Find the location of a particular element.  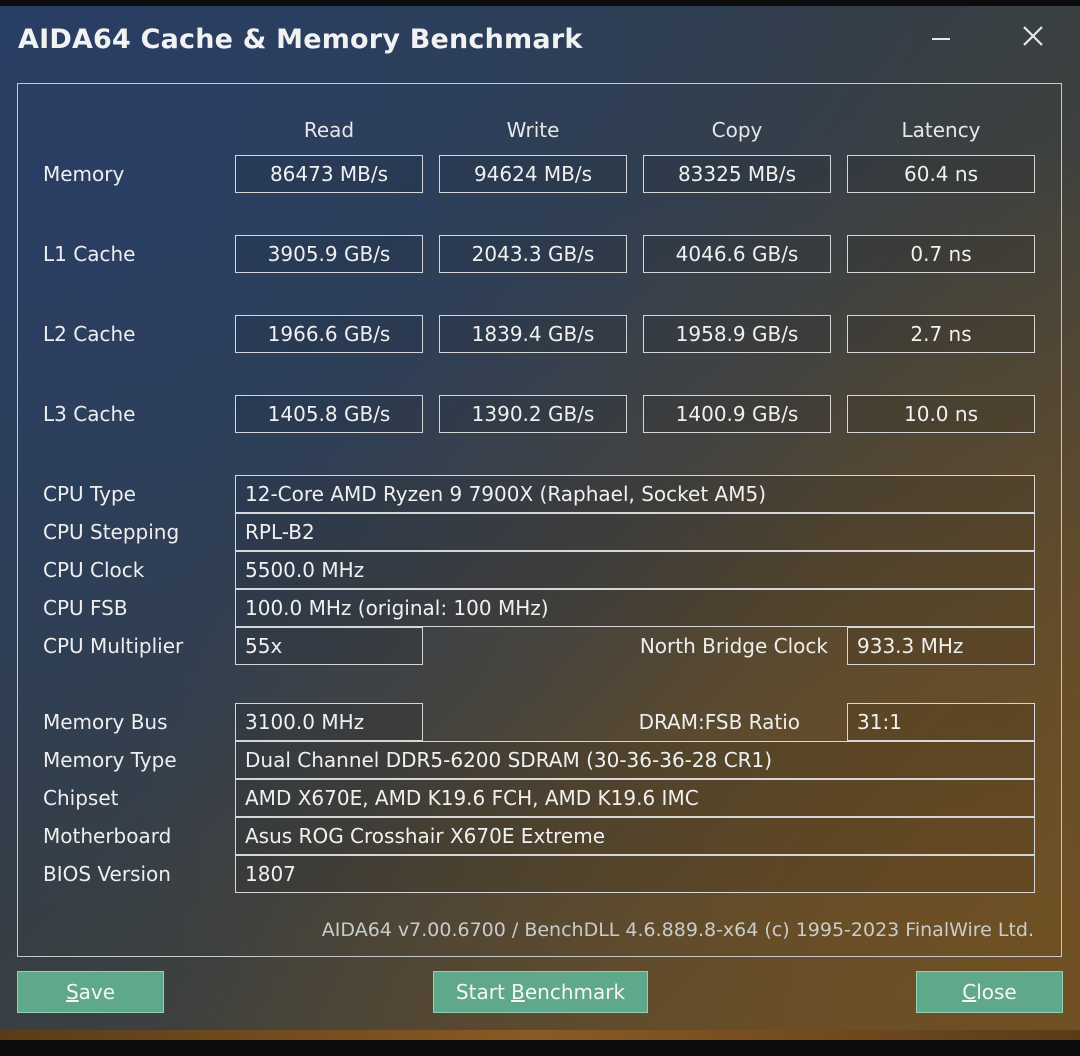

cpu-fsb-label: CPU FSB is located at coordinates (85, 608).